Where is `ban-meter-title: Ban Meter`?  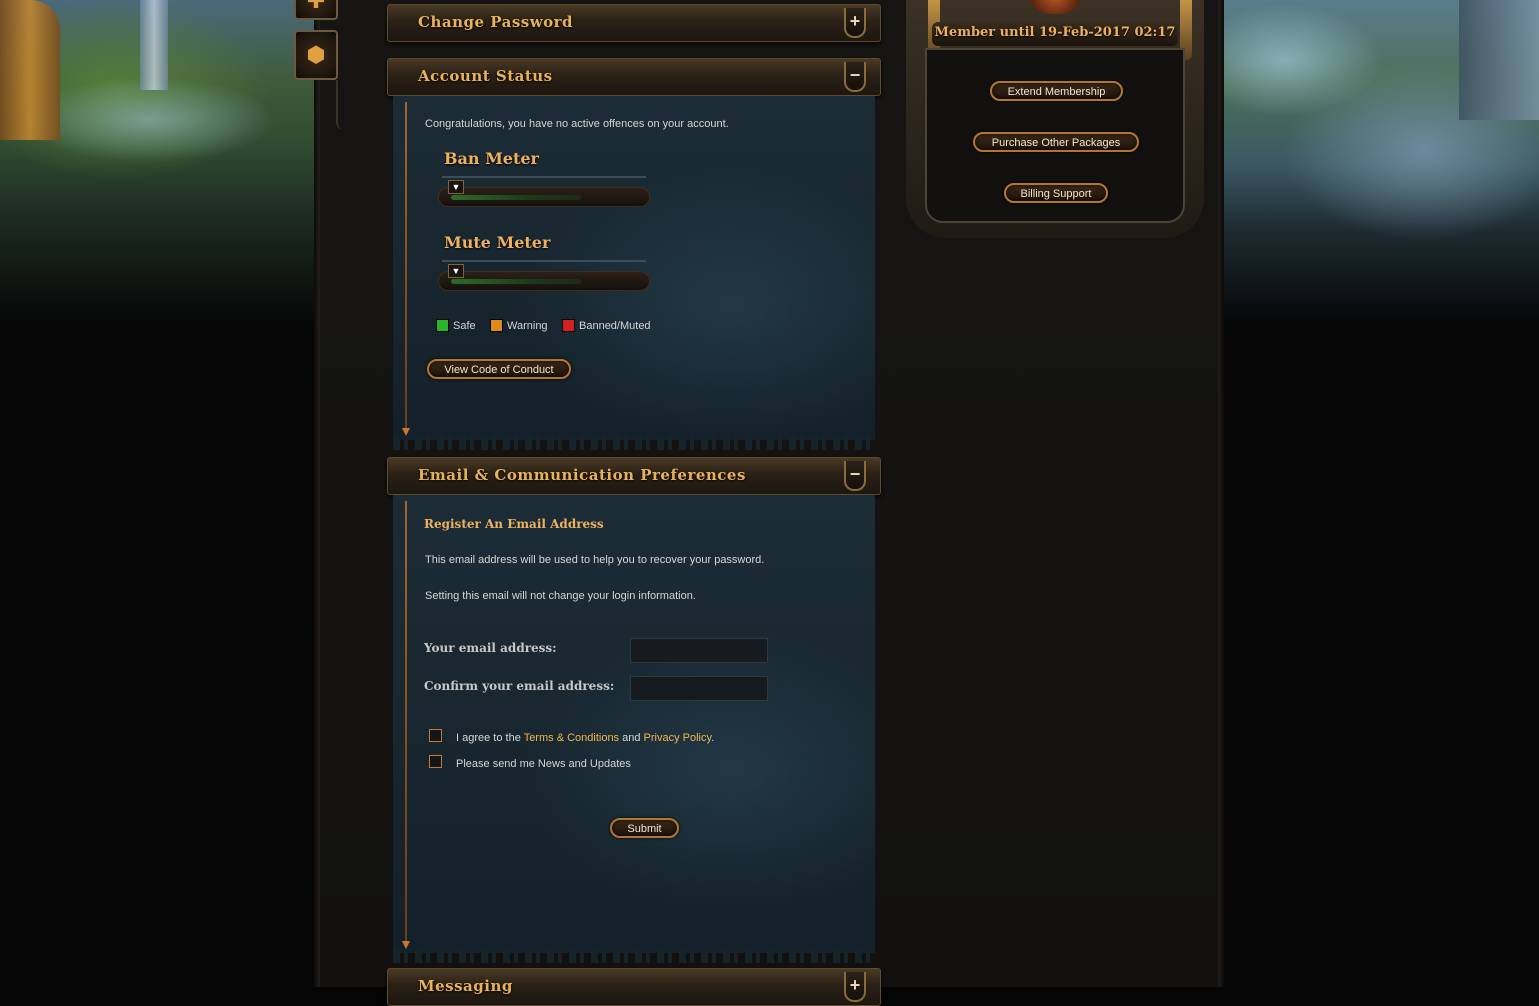
ban-meter-title: Ban Meter is located at coordinates (491, 158).